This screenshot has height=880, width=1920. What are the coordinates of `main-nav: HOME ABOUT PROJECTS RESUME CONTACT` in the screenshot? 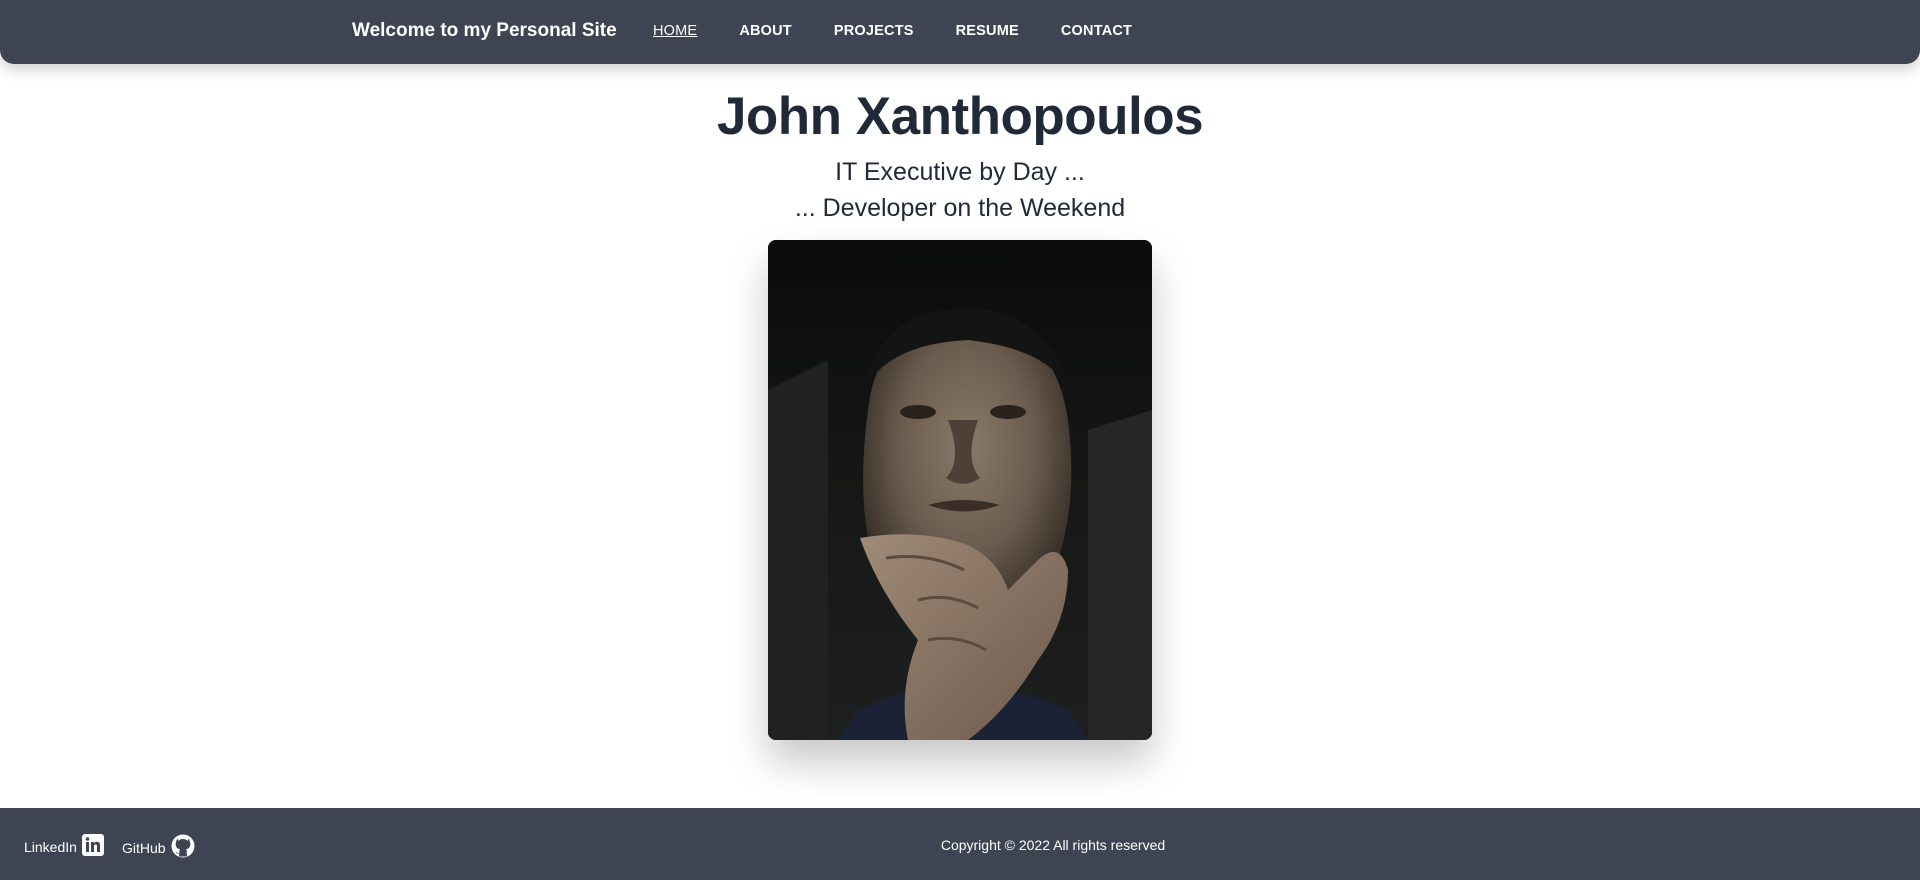 It's located at (913, 31).